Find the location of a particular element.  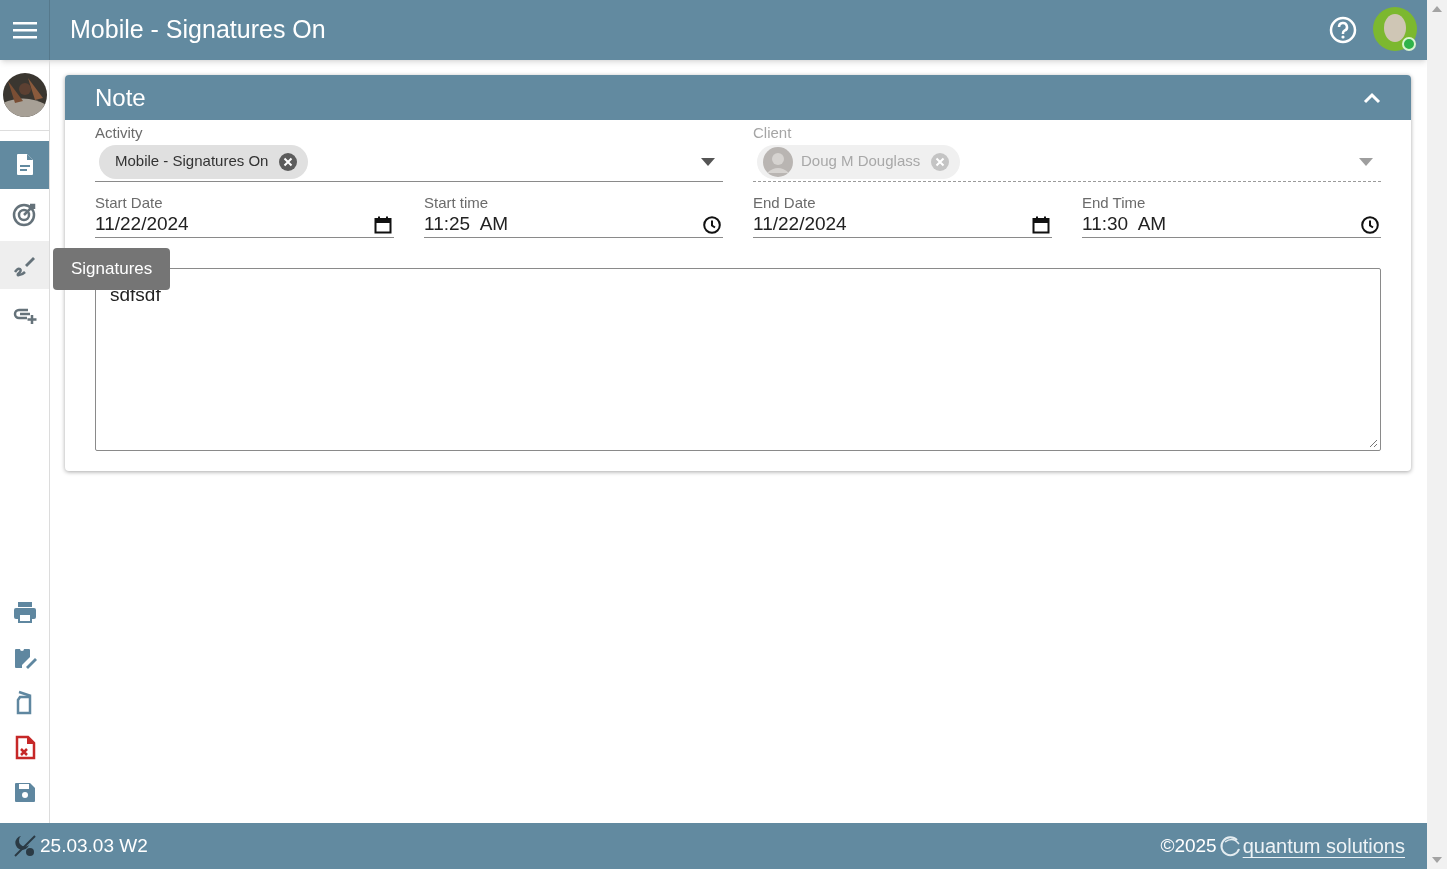

resize-handle-icon is located at coordinates (1373, 443).